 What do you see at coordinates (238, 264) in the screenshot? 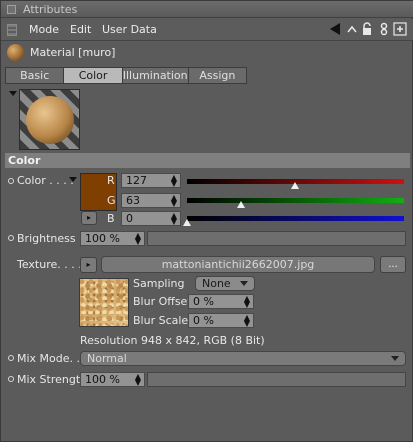
I see `texture-file-button: mattoniantichii2662007.jpg` at bounding box center [238, 264].